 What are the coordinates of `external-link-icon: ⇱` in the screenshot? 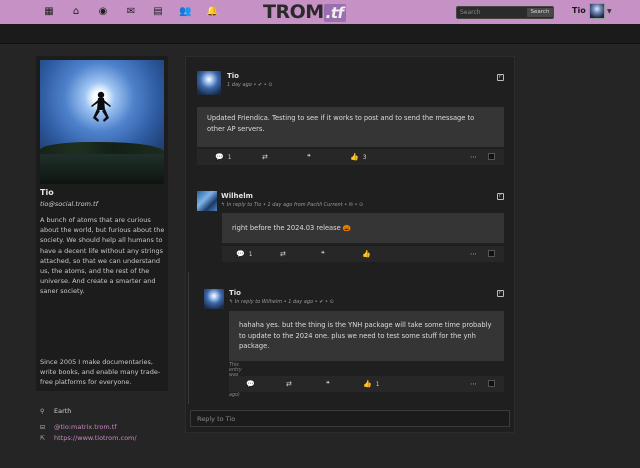 It's located at (43, 438).